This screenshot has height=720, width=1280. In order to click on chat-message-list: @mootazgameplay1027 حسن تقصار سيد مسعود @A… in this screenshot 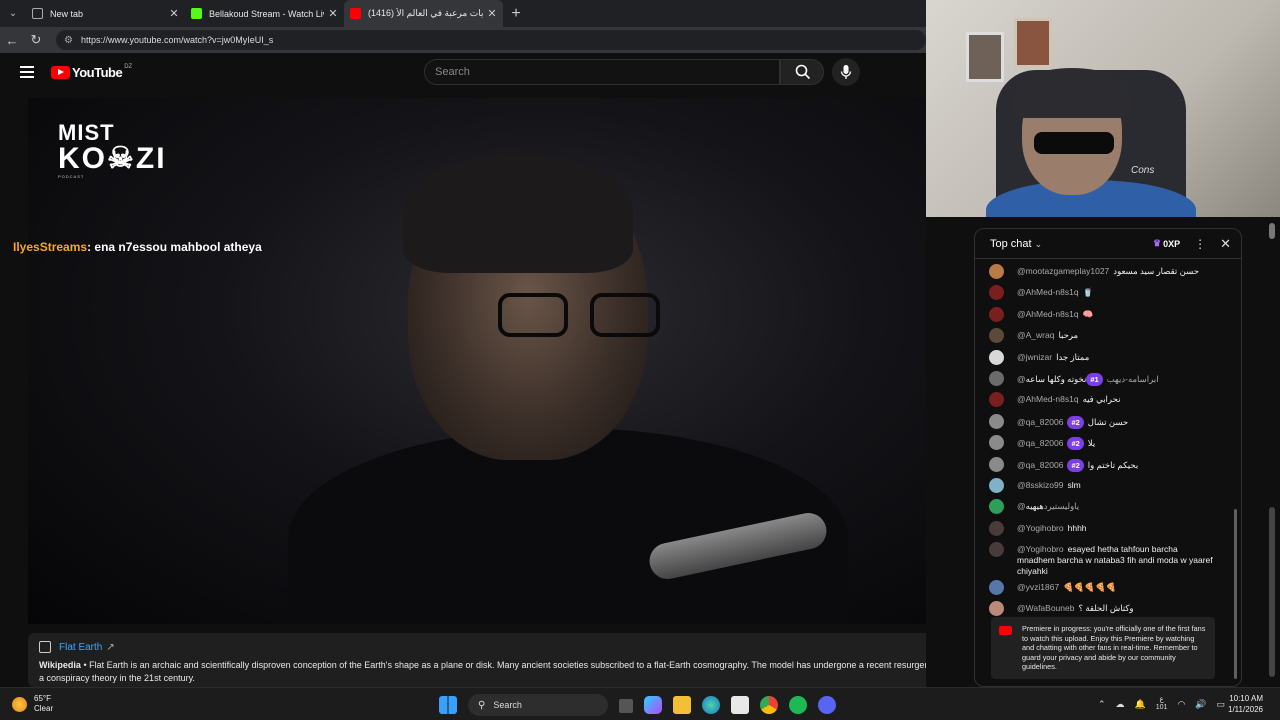, I will do `click(1108, 439)`.